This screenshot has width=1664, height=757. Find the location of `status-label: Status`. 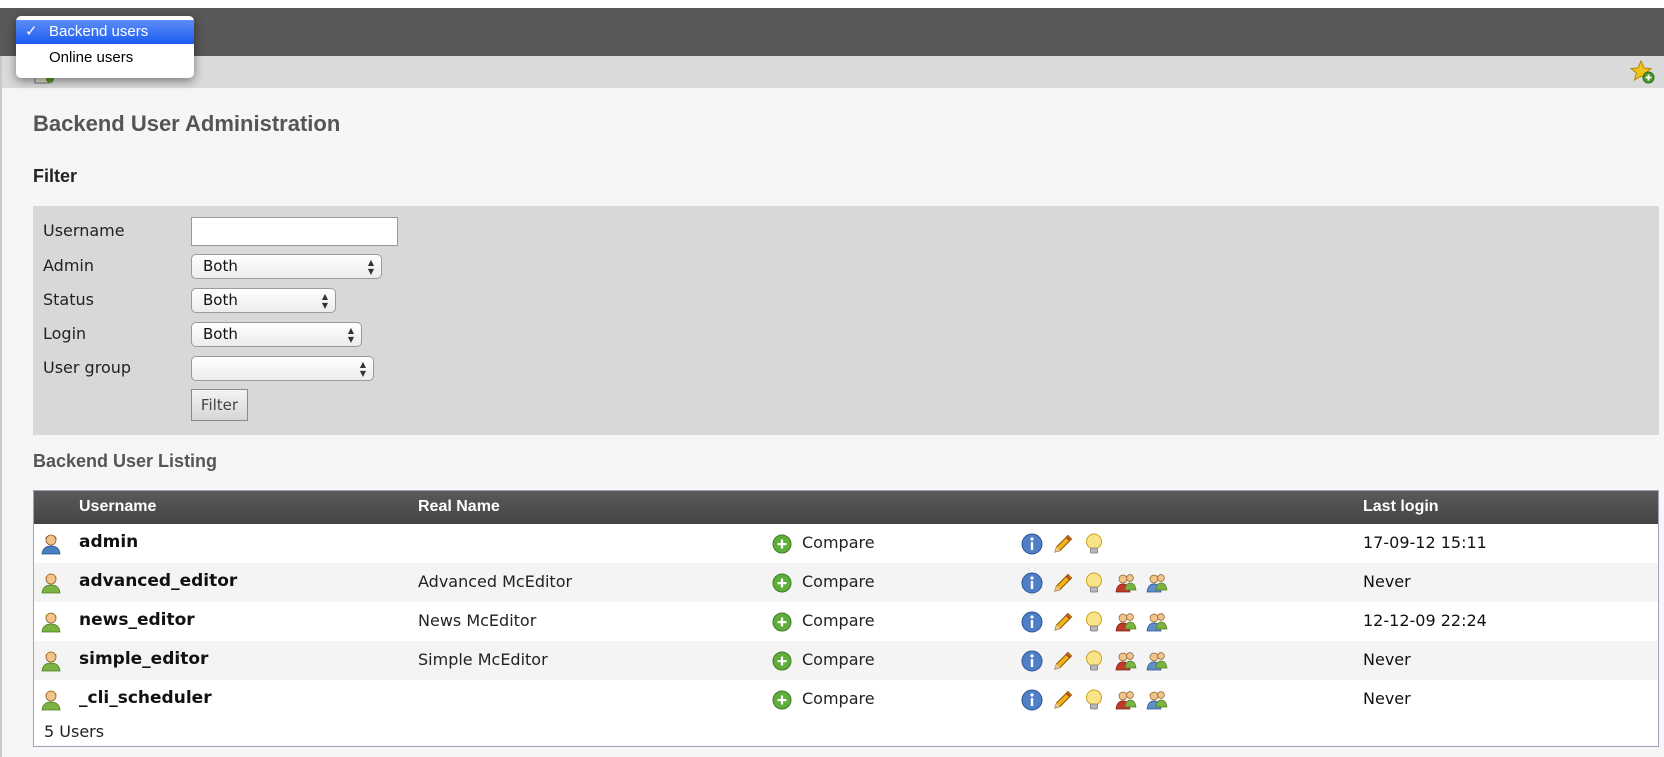

status-label: Status is located at coordinates (68, 299).